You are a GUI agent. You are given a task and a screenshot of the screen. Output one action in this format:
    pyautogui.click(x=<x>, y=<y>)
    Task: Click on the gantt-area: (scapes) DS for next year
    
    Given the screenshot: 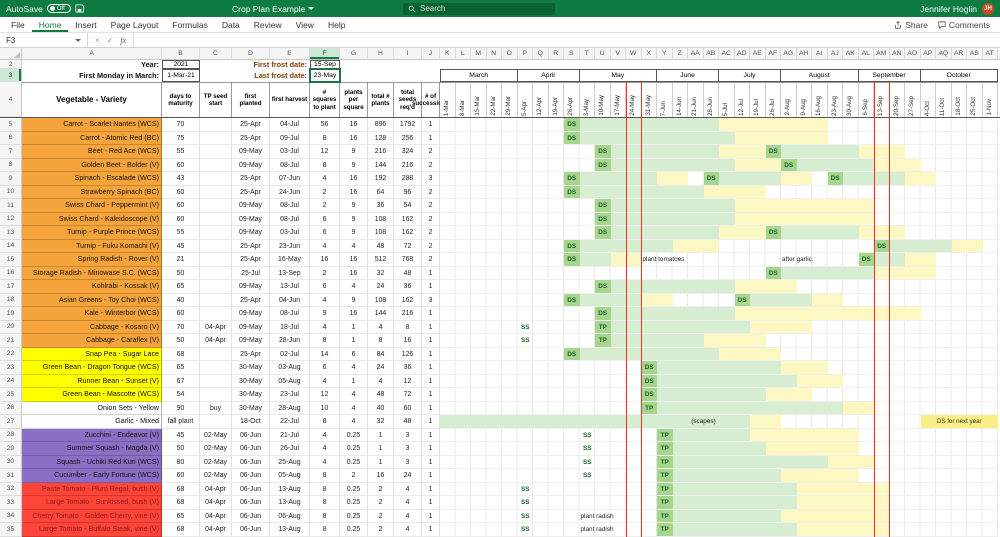 What is the action you would take?
    pyautogui.click(x=719, y=422)
    